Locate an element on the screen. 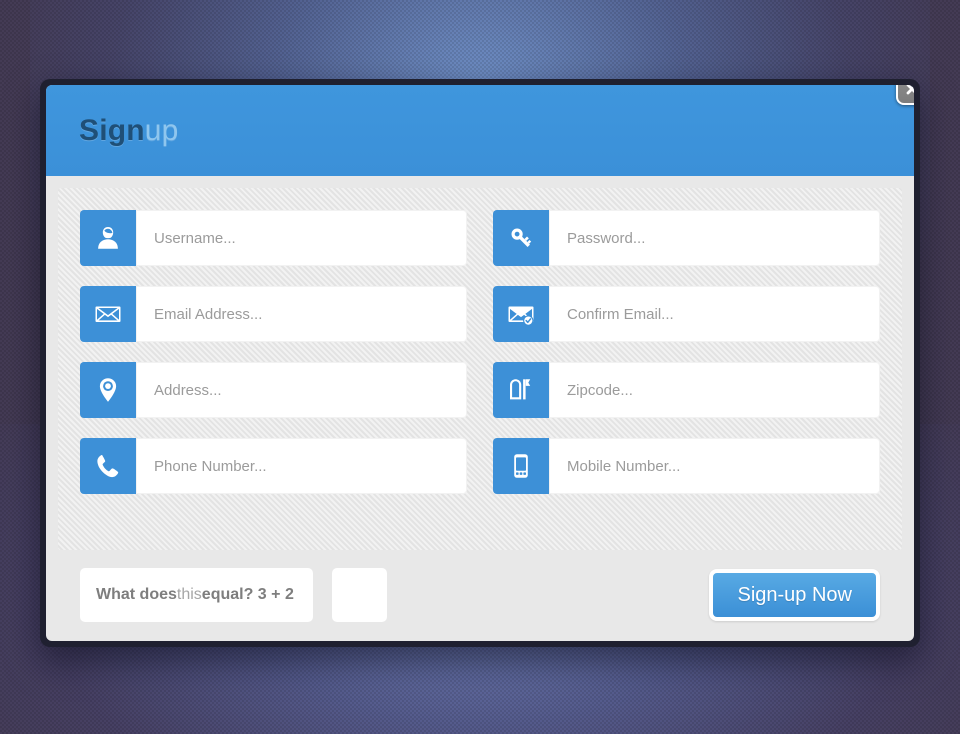 This screenshot has height=734, width=960. phone-number-input is located at coordinates (301, 466).